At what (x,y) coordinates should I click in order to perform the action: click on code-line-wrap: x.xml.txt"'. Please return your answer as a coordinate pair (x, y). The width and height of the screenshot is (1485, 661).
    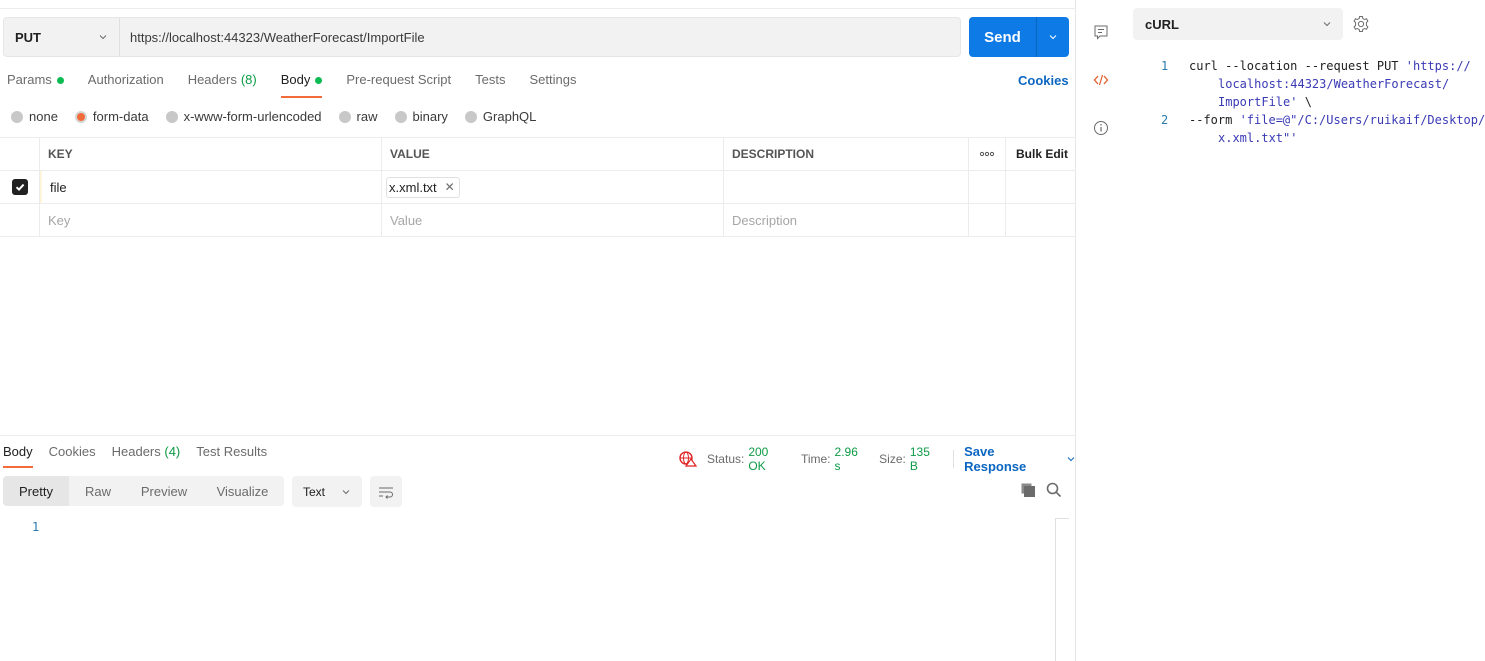
    Looking at the image, I should click on (1320, 138).